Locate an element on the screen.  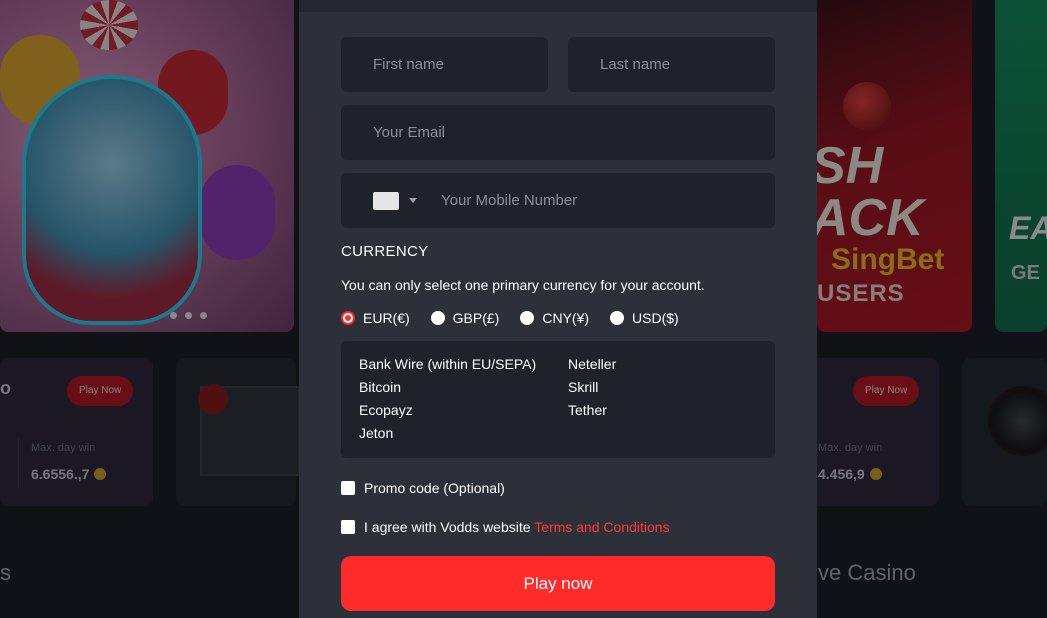
last-name-field is located at coordinates (671, 64).